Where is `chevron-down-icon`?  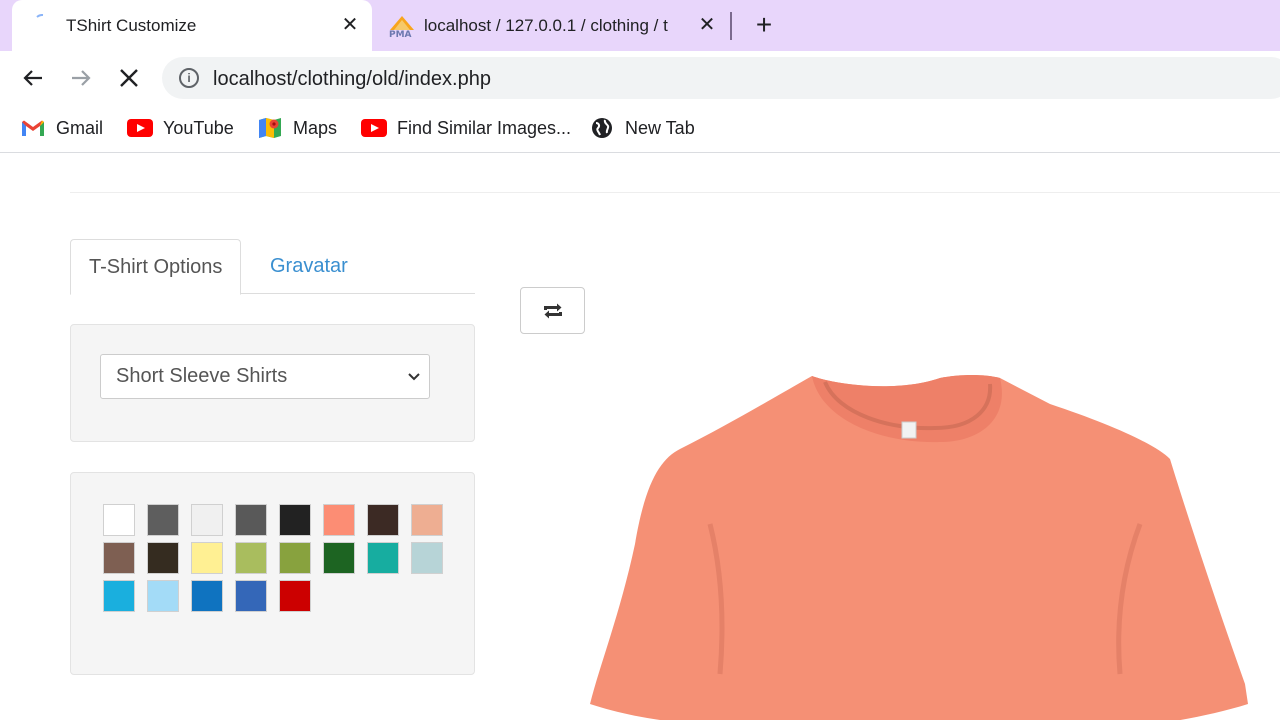
chevron-down-icon is located at coordinates (414, 377).